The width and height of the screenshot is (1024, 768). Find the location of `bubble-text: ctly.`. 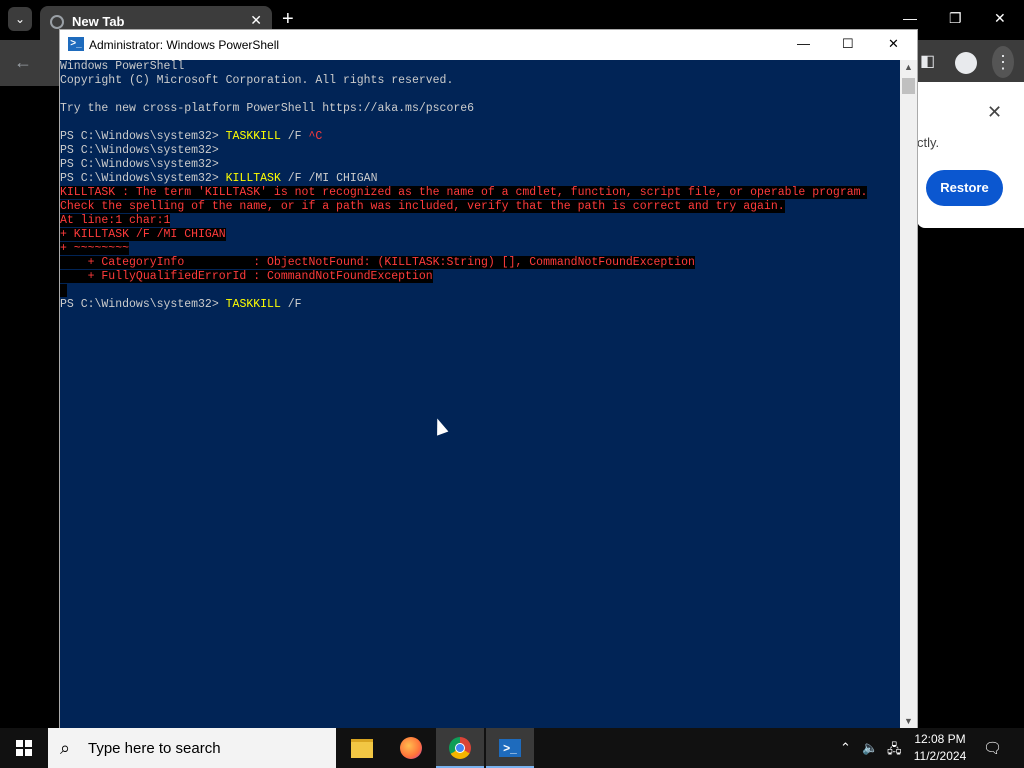

bubble-text: ctly. is located at coordinates (928, 142).